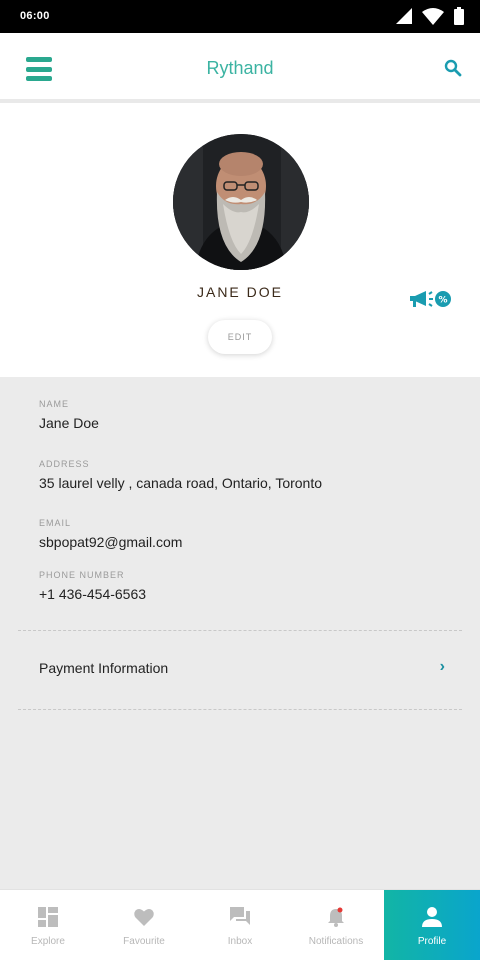 Image resolution: width=480 pixels, height=960 pixels. I want to click on app-title: Rythand, so click(240, 68).